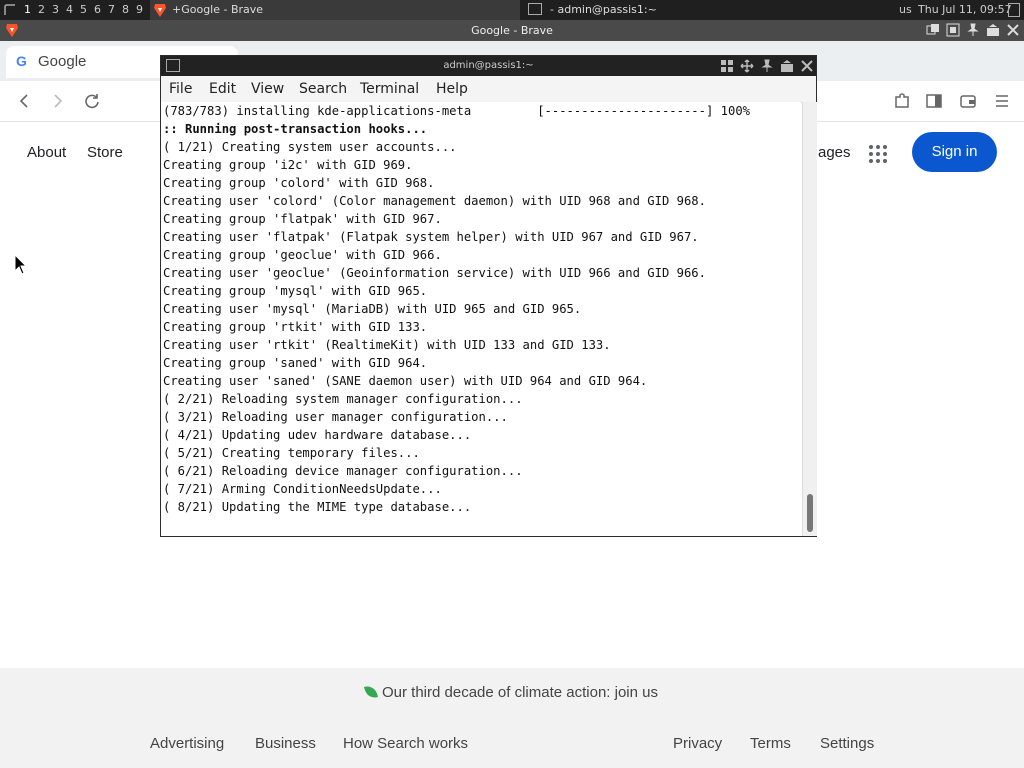 This screenshot has width=1024, height=768. What do you see at coordinates (295, 291) in the screenshot?
I see `terminal-line: Creating group 'mysql' with GID 965.` at bounding box center [295, 291].